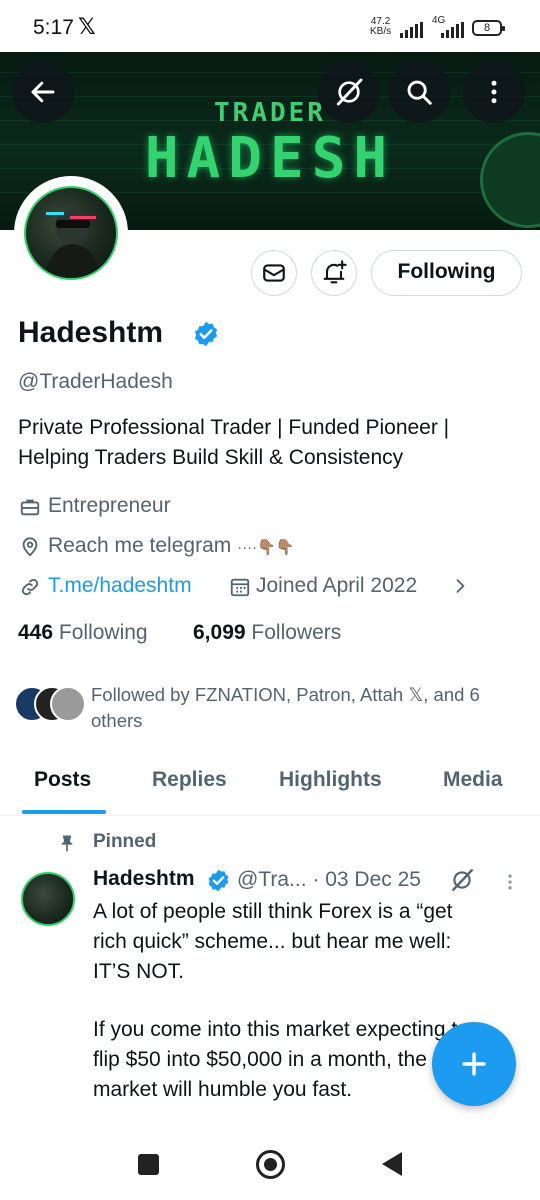  Describe the element at coordinates (260, 1059) in the screenshot. I see `post-text-line: flip $50 into $50,000 in a month, the` at that location.